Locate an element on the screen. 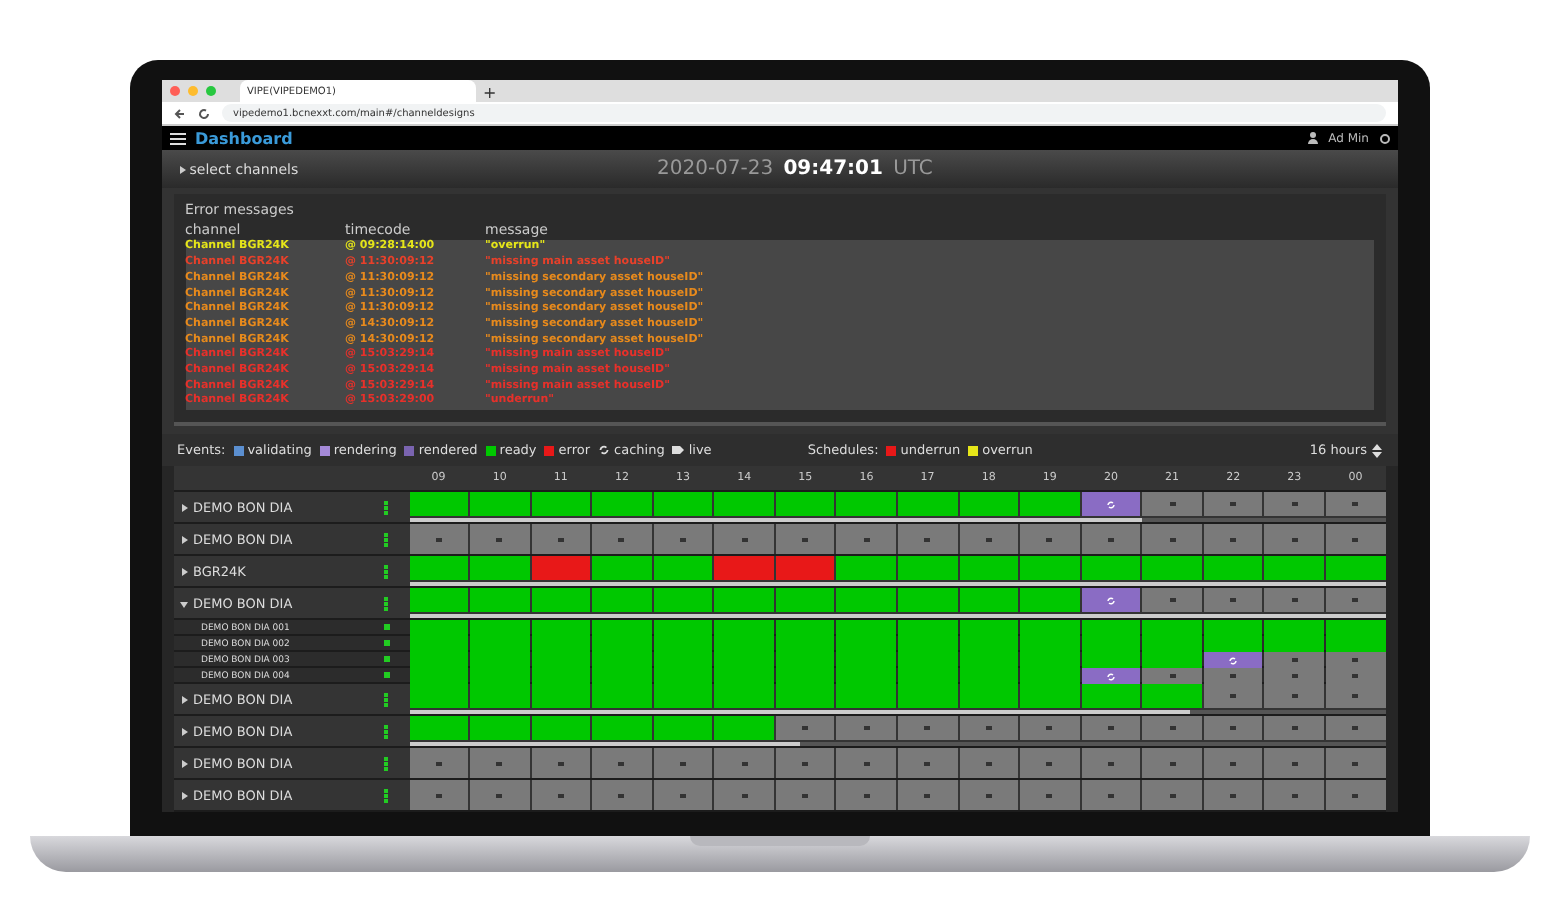 This screenshot has width=1558, height=924. timezone-text: UTC is located at coordinates (913, 169).